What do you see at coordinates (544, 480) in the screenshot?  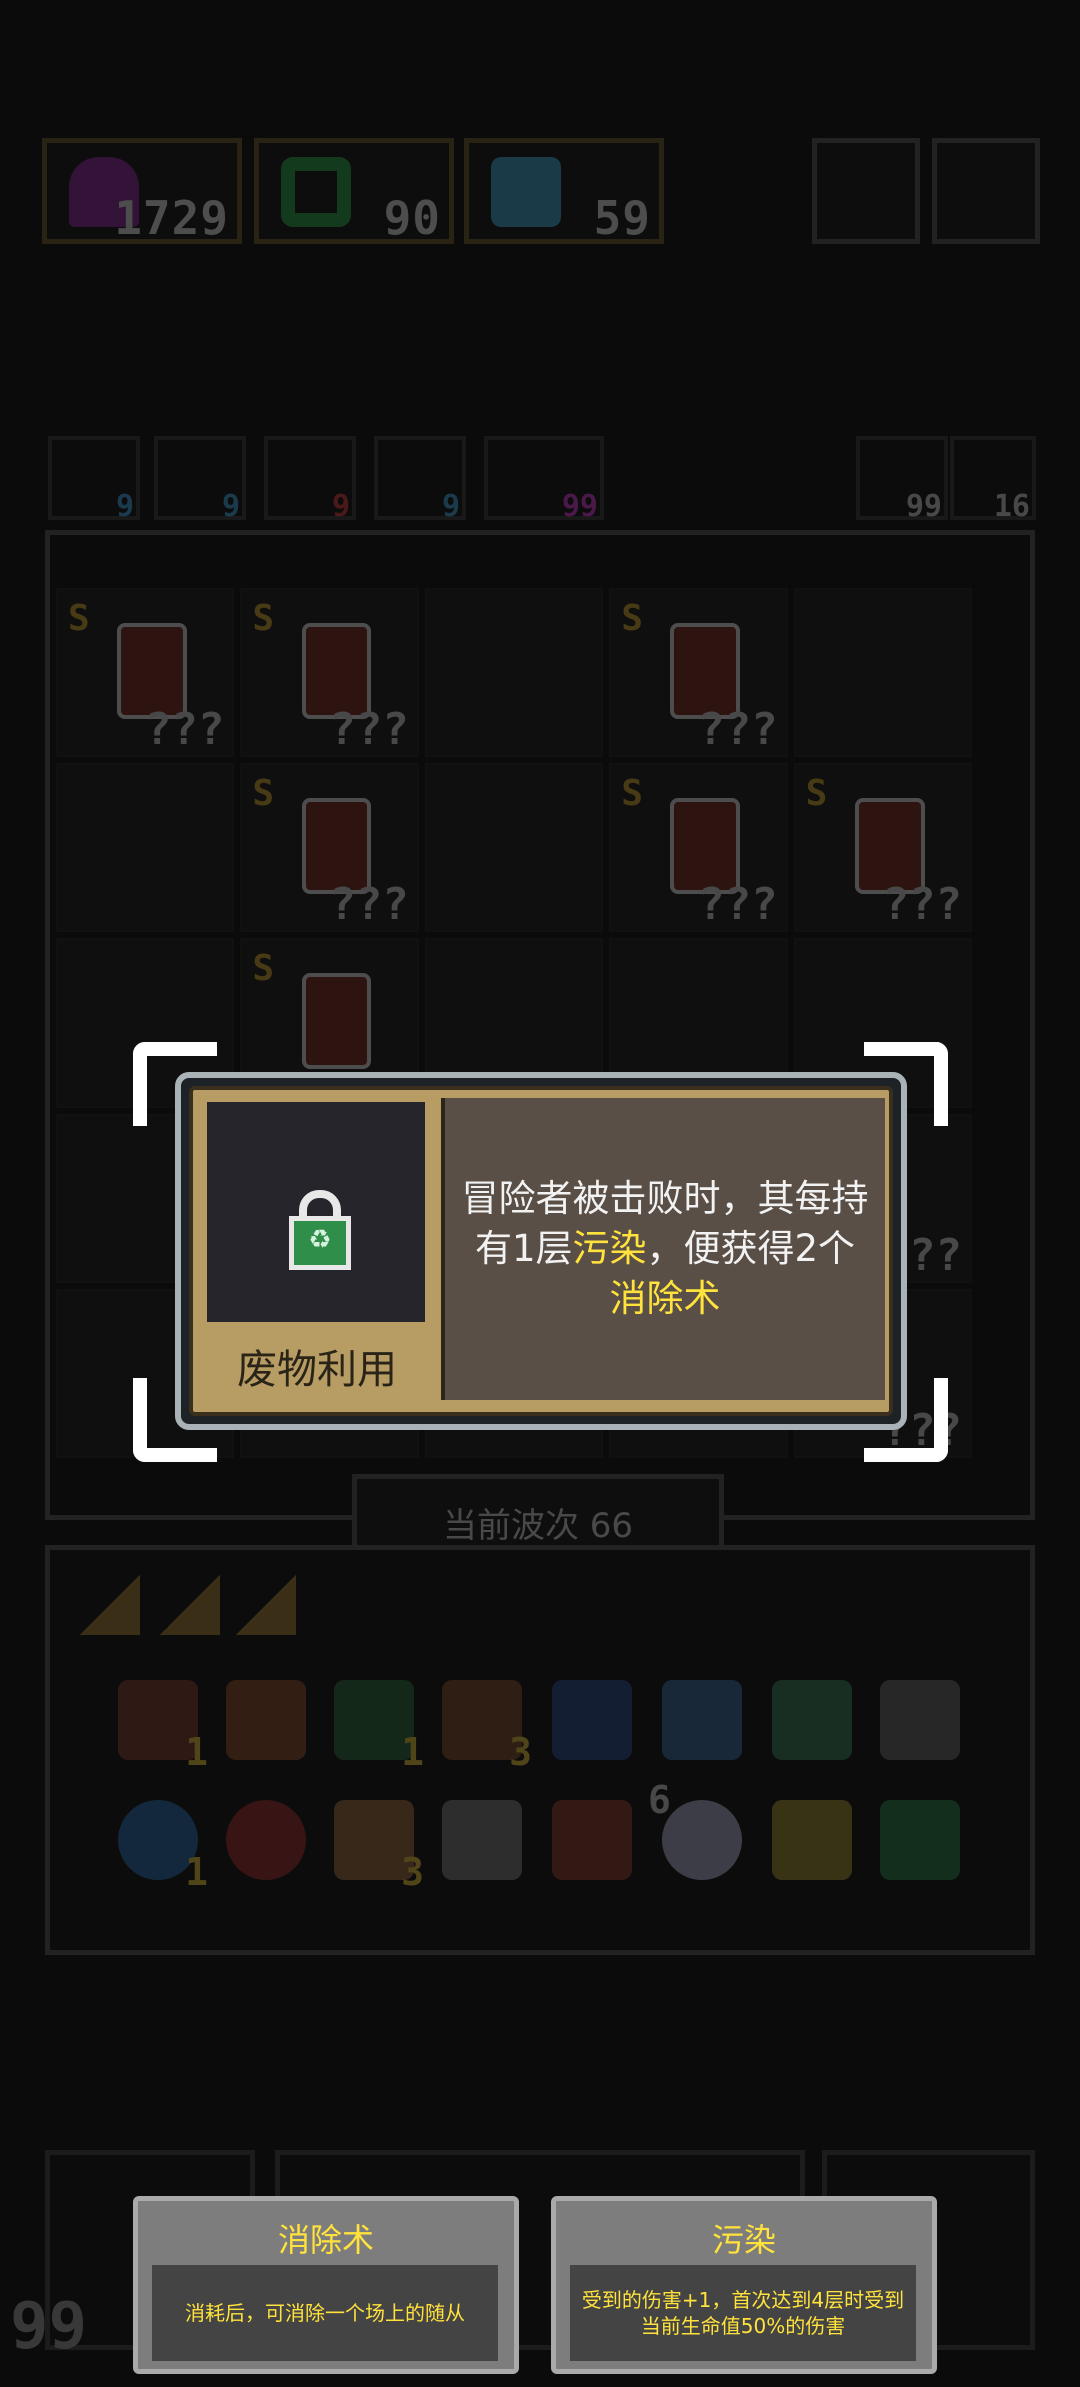 I see `status-magnet: 99` at bounding box center [544, 480].